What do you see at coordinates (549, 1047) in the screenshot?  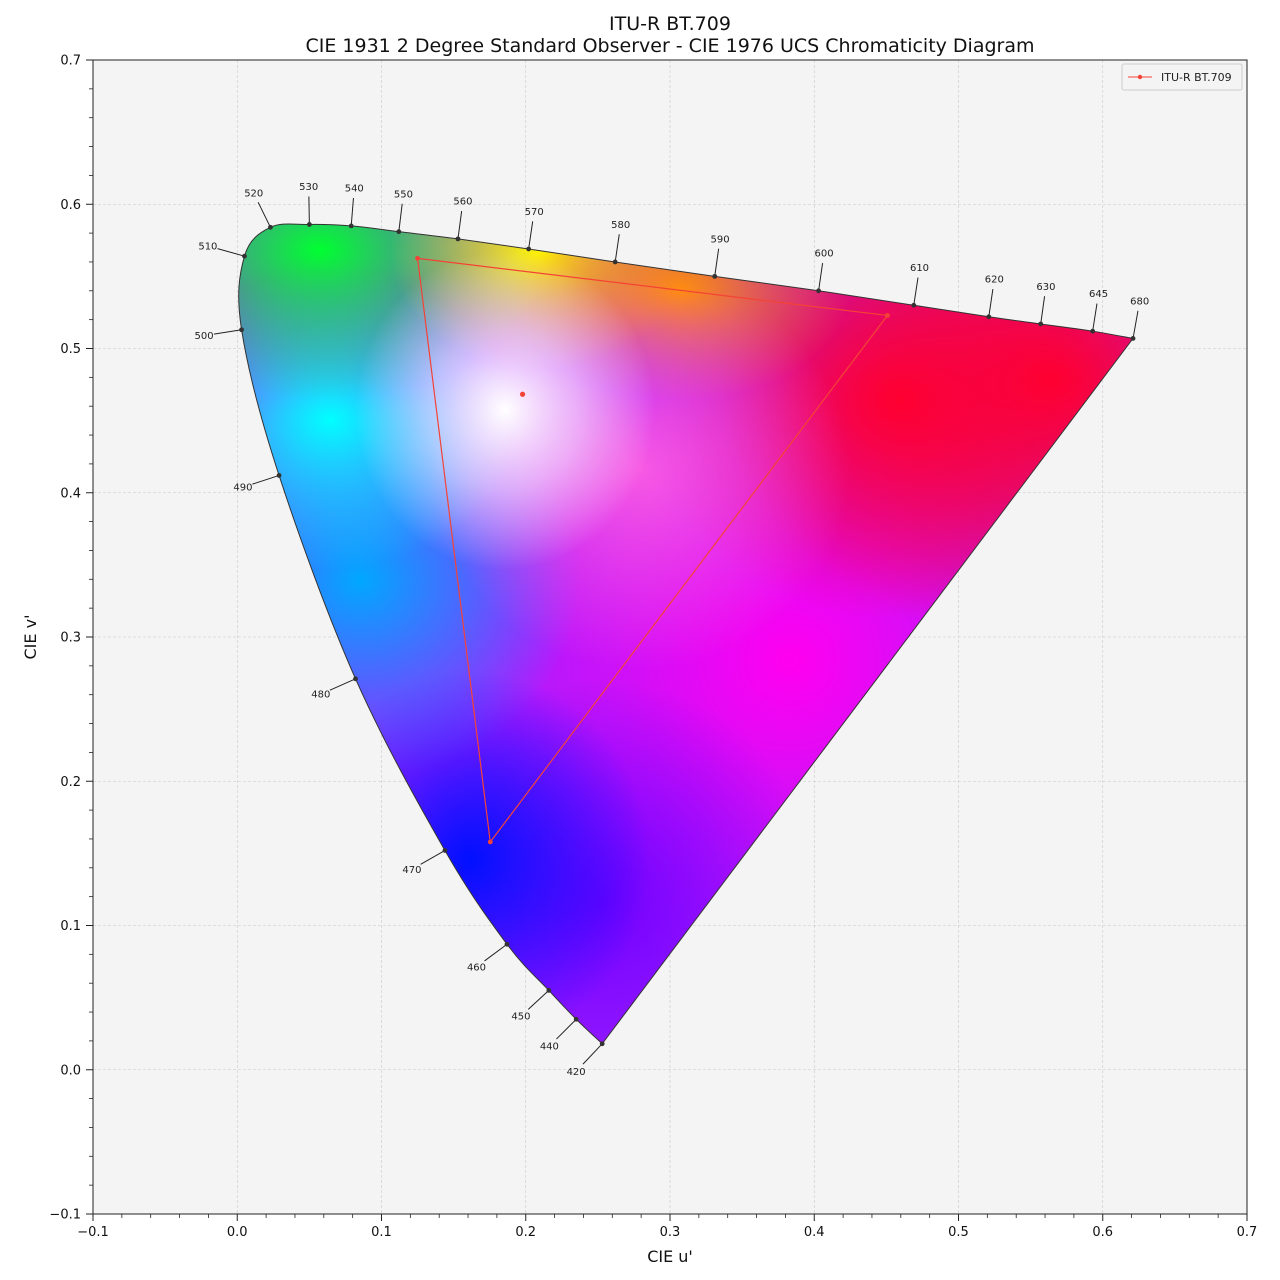 I see `wavelength-label: 440` at bounding box center [549, 1047].